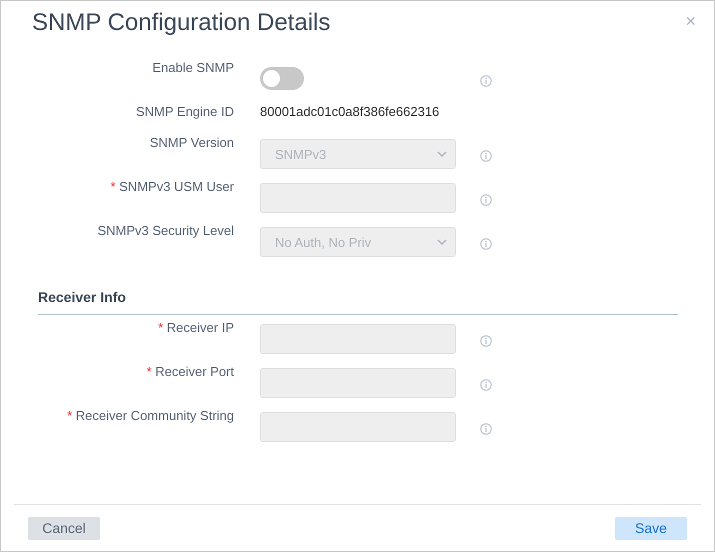 The image size is (715, 552). Describe the element at coordinates (172, 187) in the screenshot. I see `field-label: * SNMPv3 USM User` at that location.